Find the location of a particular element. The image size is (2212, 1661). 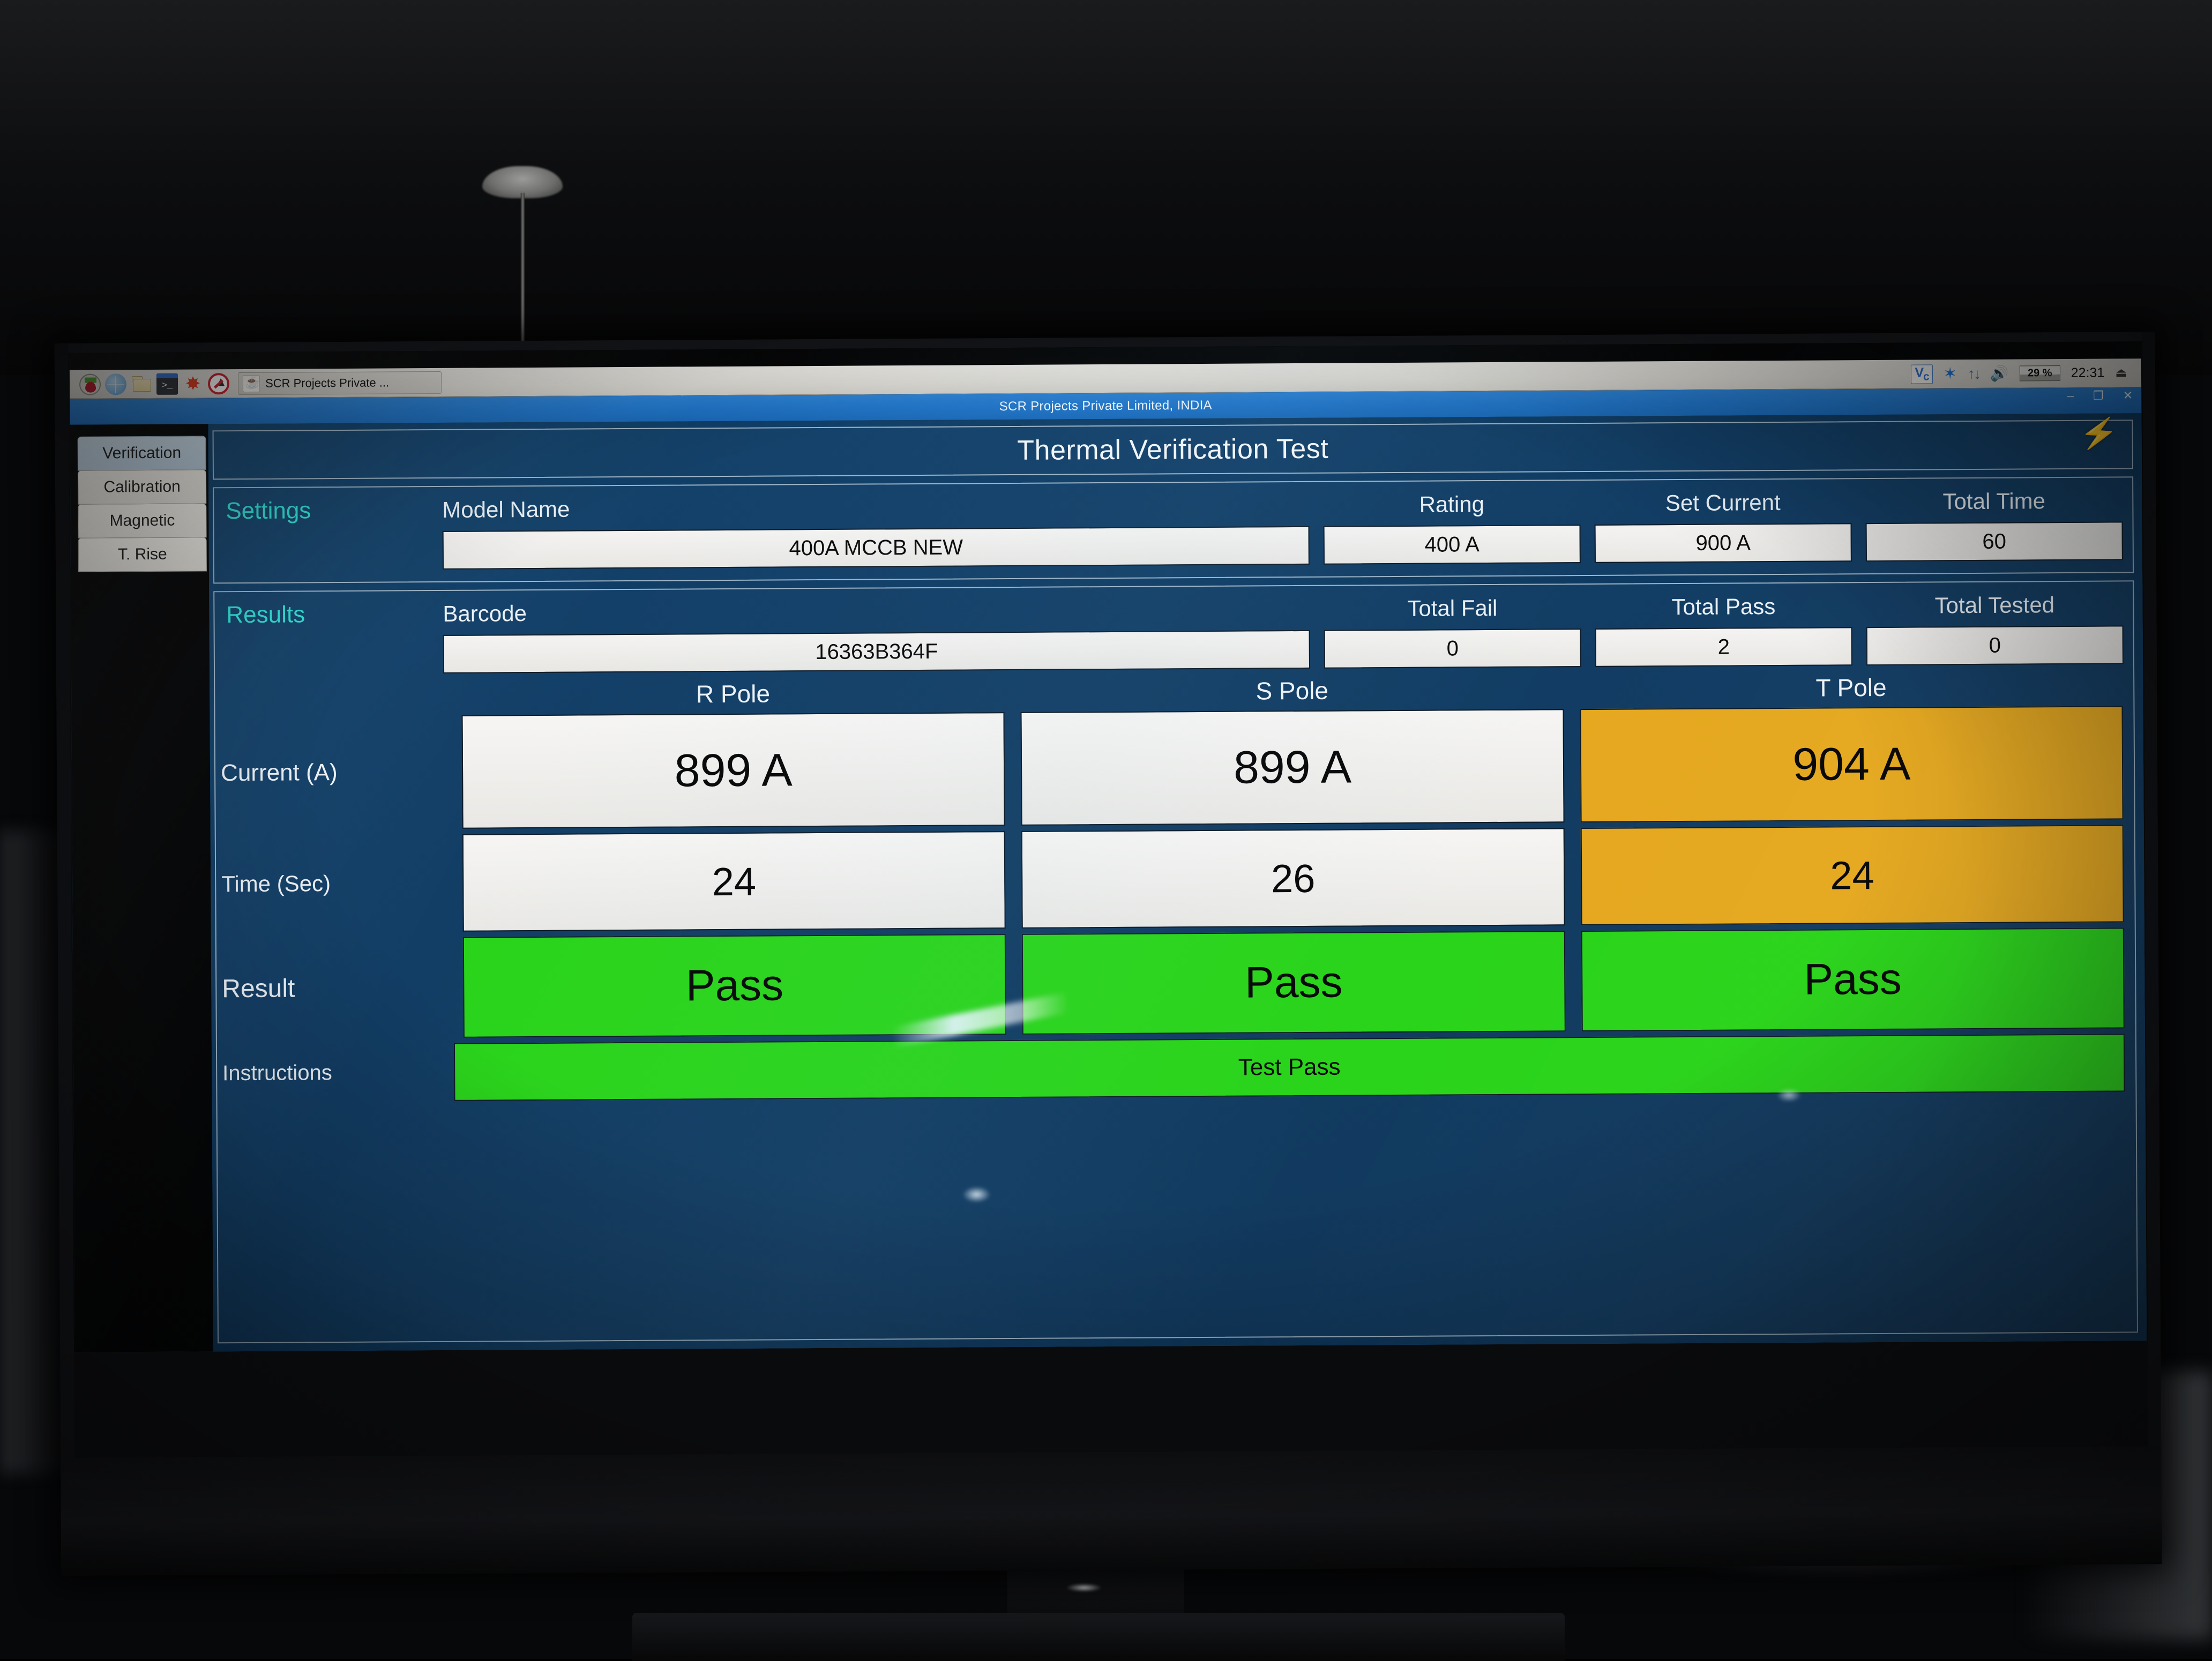

set-current-field: 900 A is located at coordinates (1723, 543).